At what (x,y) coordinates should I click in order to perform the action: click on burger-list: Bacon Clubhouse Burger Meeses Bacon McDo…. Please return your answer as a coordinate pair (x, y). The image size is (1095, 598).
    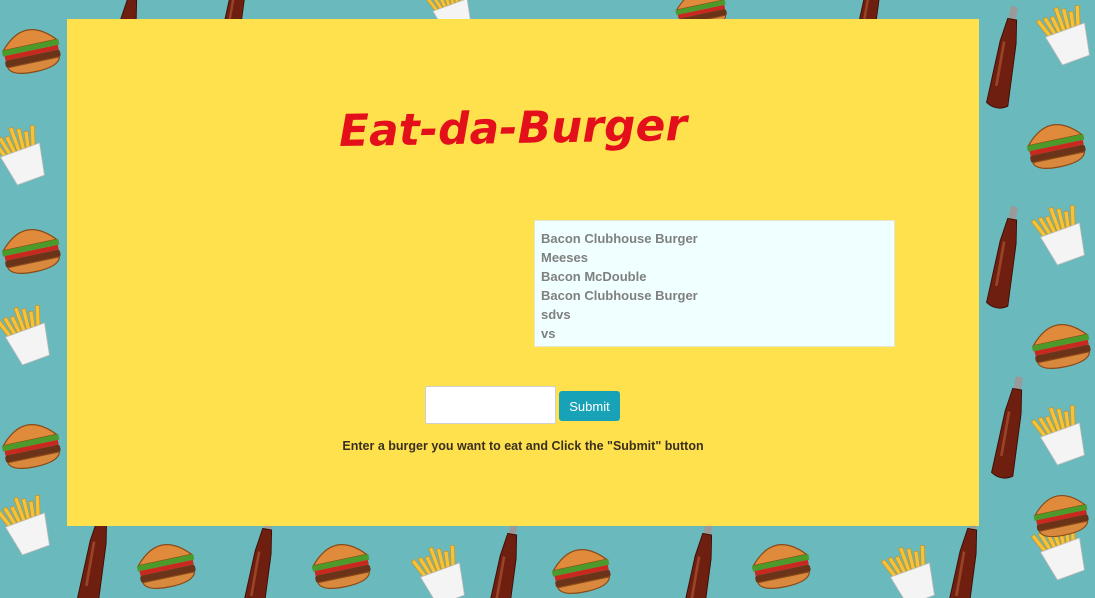
    Looking at the image, I should click on (714, 283).